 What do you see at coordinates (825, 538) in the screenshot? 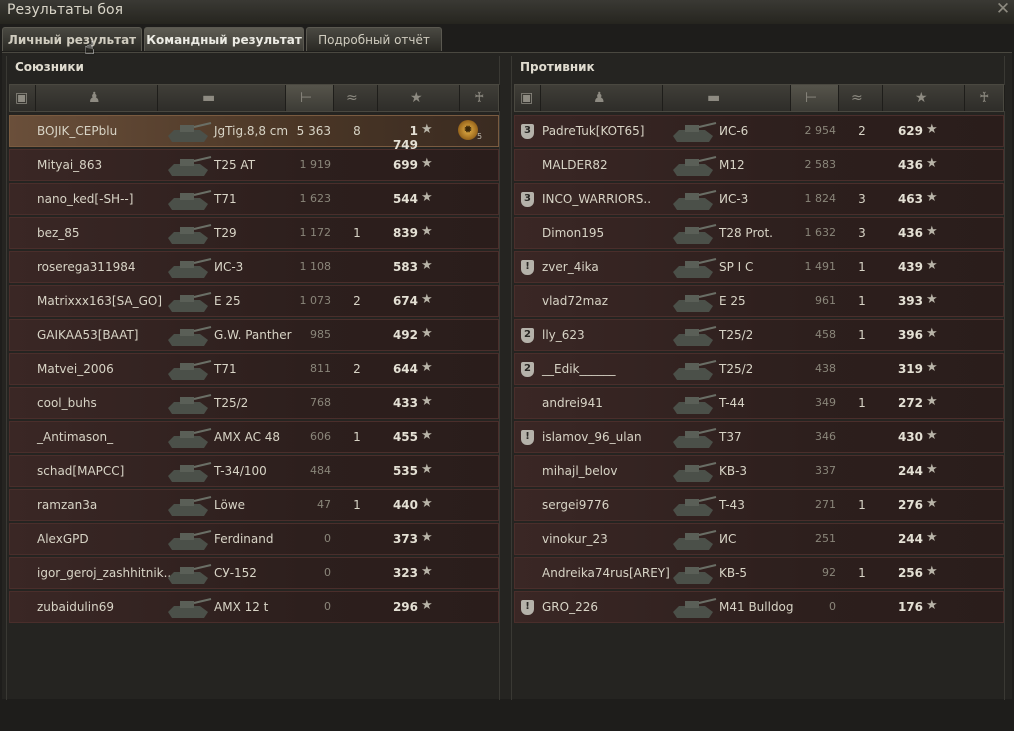
I see `damage-value: 251` at bounding box center [825, 538].